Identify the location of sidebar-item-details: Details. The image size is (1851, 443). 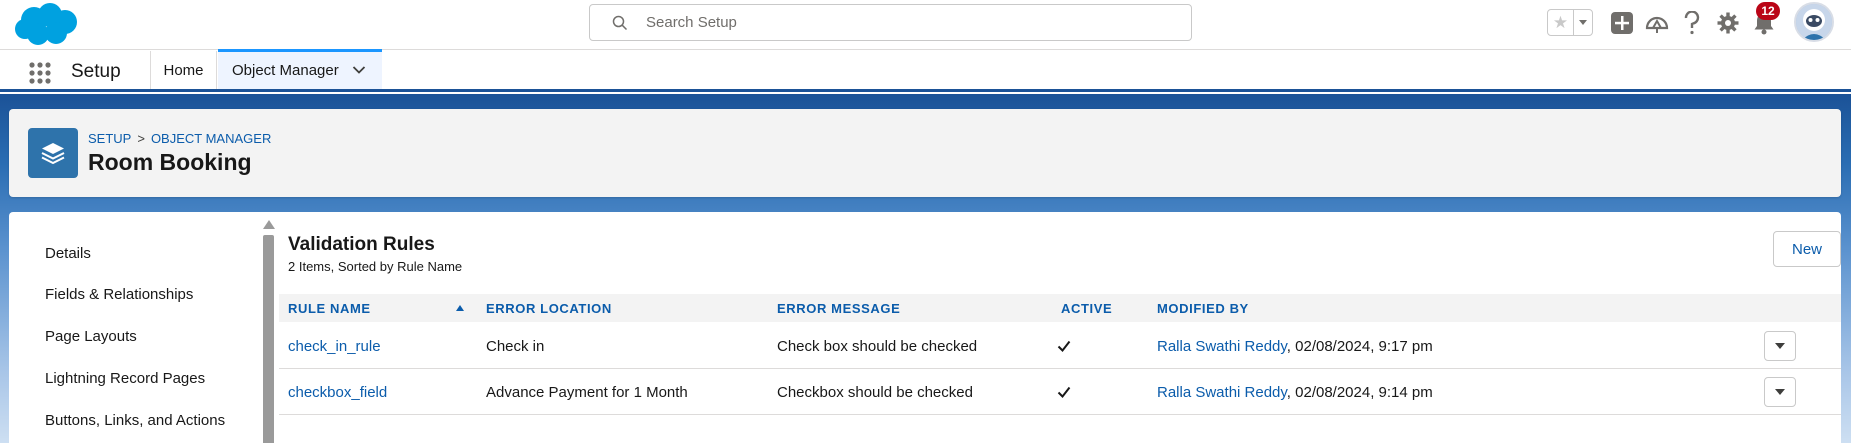
(68, 253).